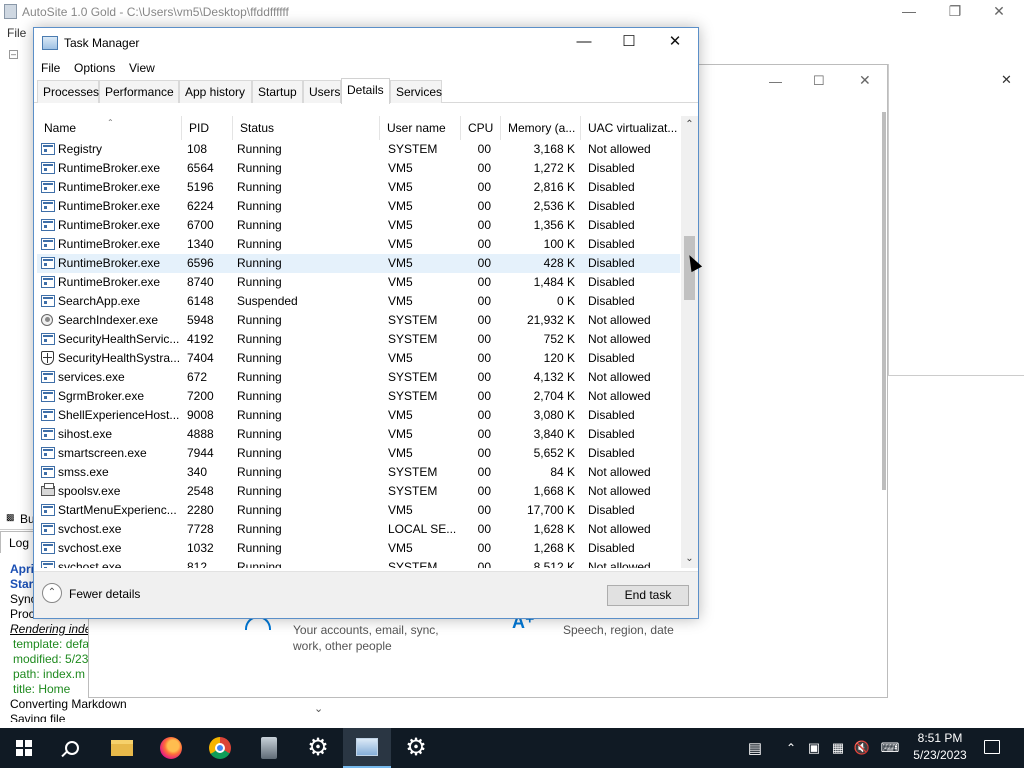 Image resolution: width=1024 pixels, height=768 pixels. What do you see at coordinates (629, 43) in the screenshot?
I see `maximize-button: ☐` at bounding box center [629, 43].